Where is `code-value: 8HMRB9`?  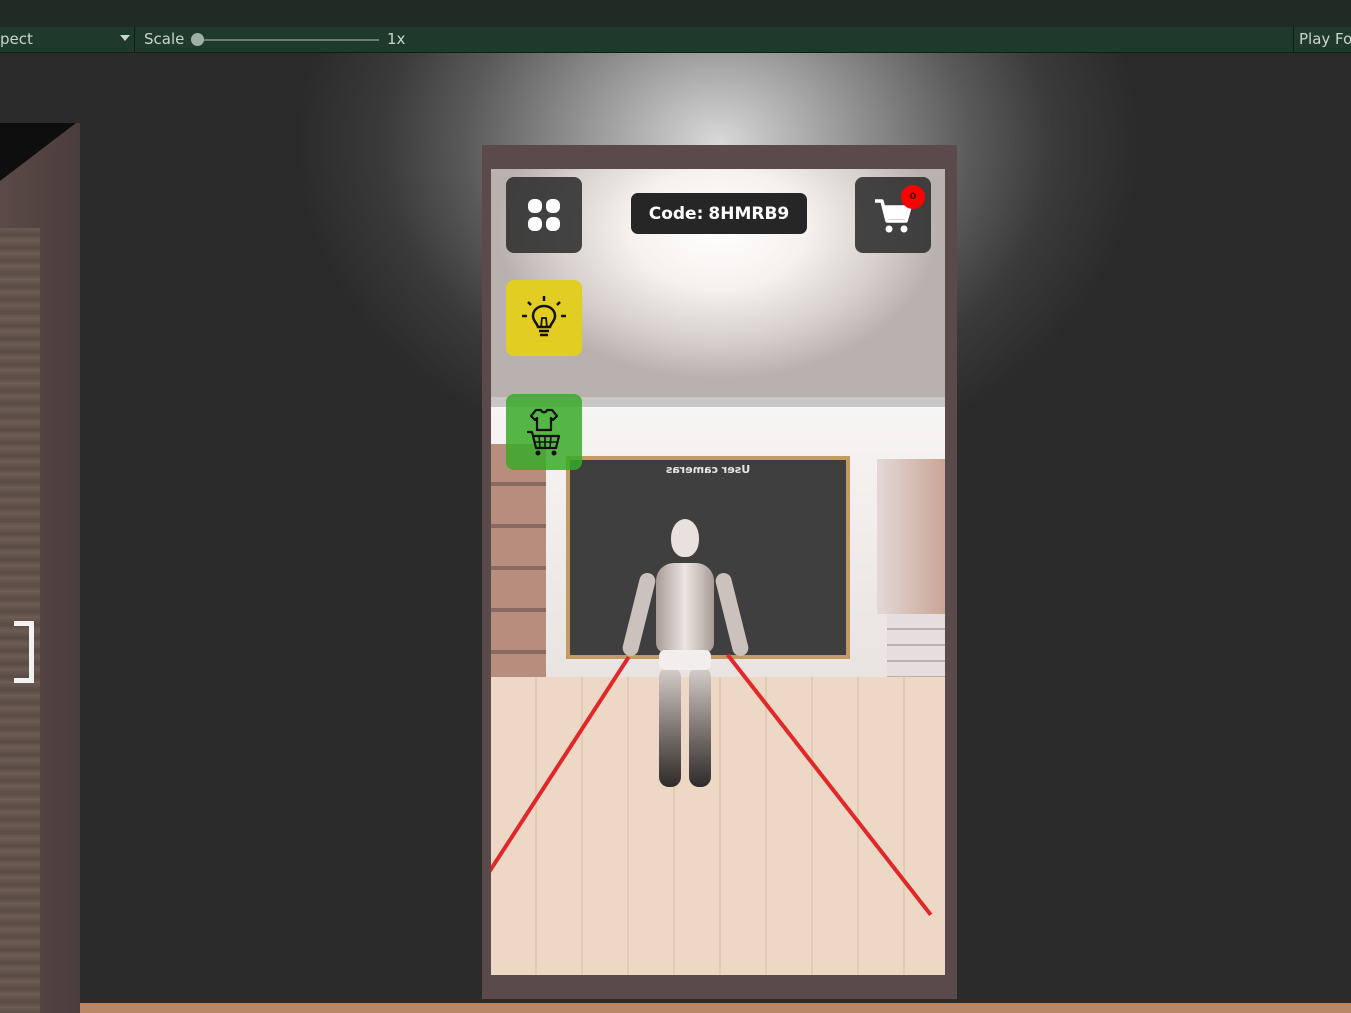 code-value: 8HMRB9 is located at coordinates (749, 213).